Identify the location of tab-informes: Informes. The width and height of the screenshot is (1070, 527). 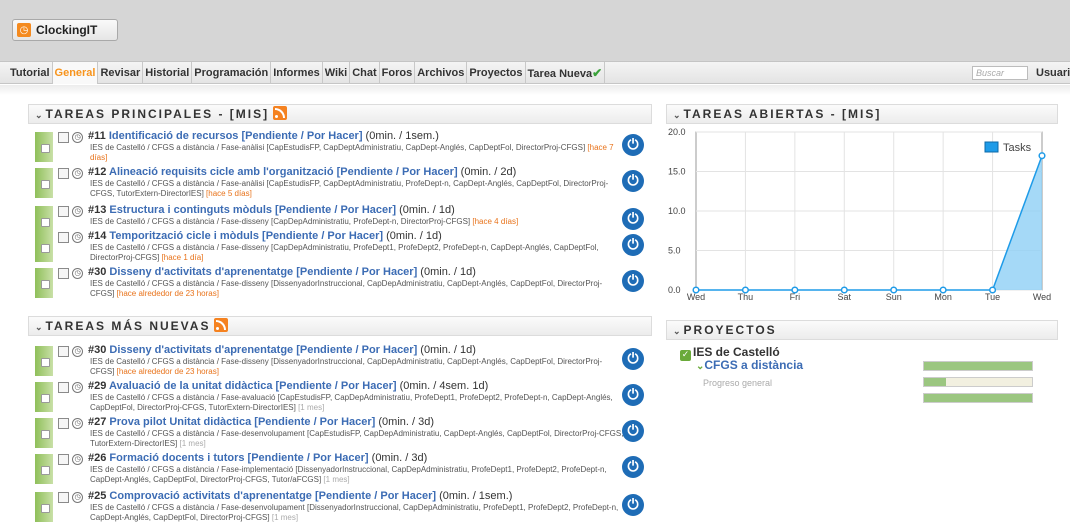
(297, 73).